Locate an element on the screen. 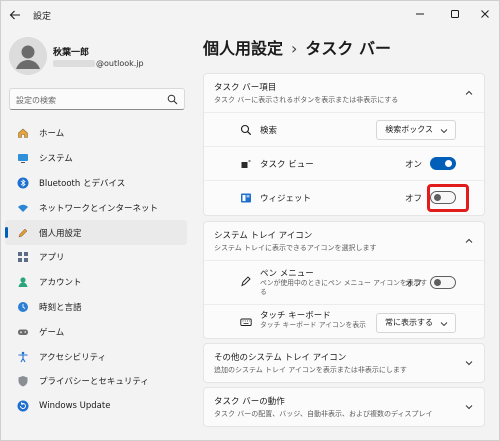 The width and height of the screenshot is (500, 441). setting-label: ペン メニュー is located at coordinates (287, 274).